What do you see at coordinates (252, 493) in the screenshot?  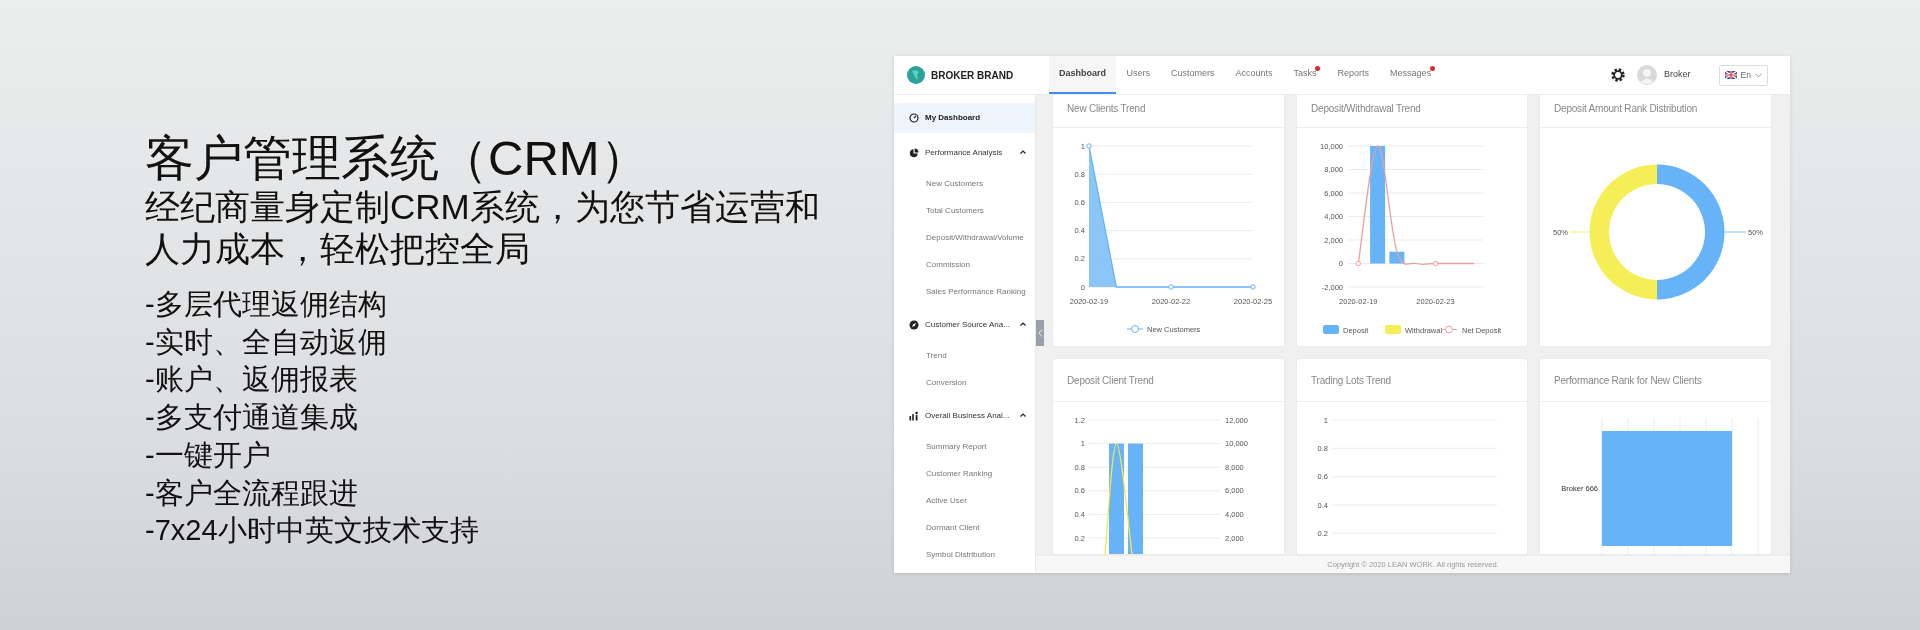 I see `feature-item: -客户全流程跟进` at bounding box center [252, 493].